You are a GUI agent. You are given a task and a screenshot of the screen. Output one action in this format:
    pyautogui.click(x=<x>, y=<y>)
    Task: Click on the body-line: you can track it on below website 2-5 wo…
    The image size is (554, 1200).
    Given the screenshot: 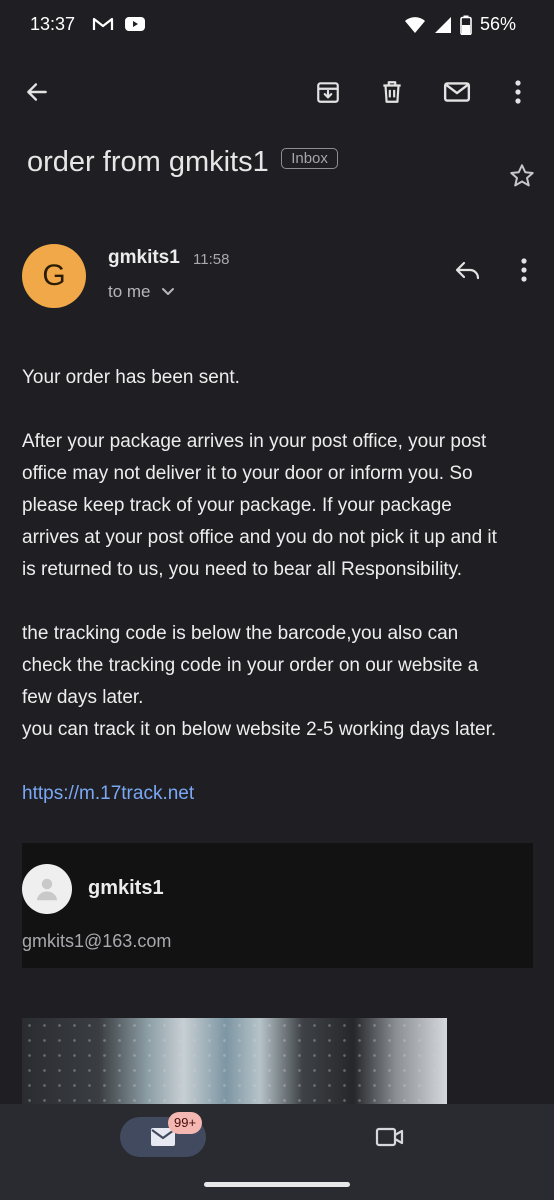 What is the action you would take?
    pyautogui.click(x=259, y=729)
    